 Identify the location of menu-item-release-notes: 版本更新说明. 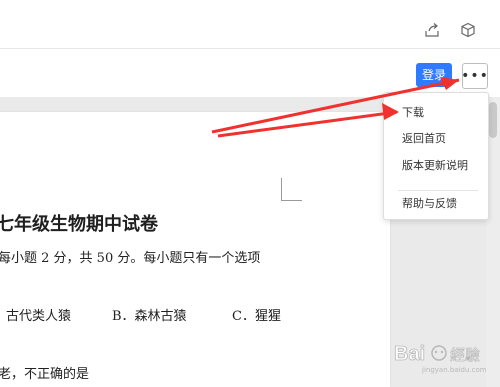
(435, 165).